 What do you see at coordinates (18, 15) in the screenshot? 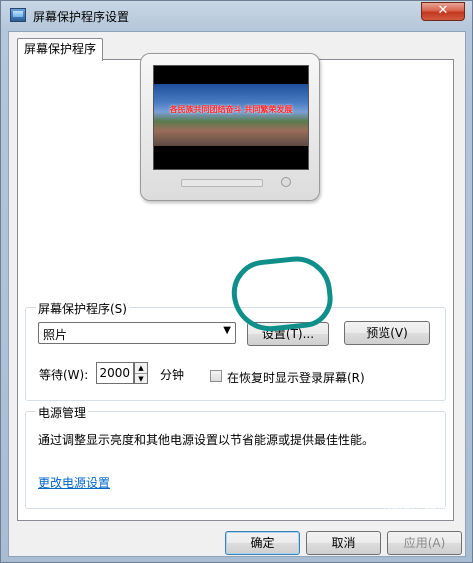
I see `monitor-app-icon` at bounding box center [18, 15].